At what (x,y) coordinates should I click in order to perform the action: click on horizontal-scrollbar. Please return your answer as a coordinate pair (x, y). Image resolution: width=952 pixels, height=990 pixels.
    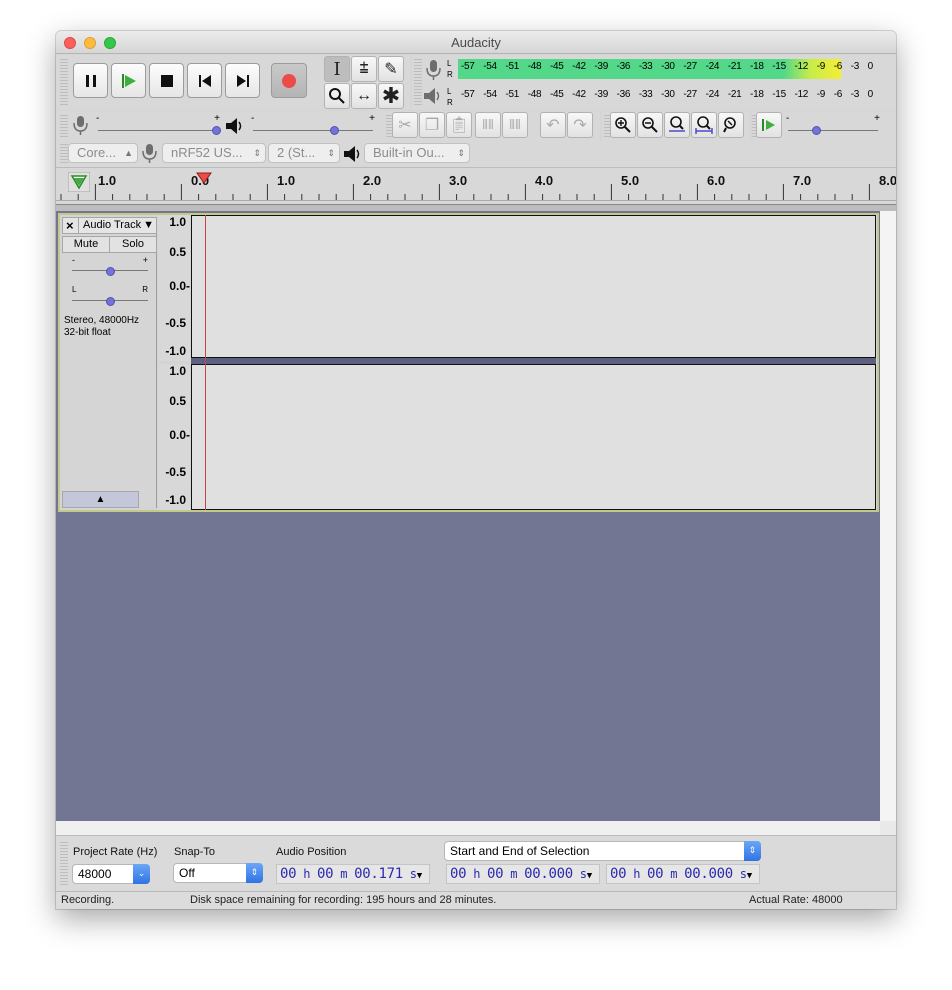
    Looking at the image, I should click on (476, 828).